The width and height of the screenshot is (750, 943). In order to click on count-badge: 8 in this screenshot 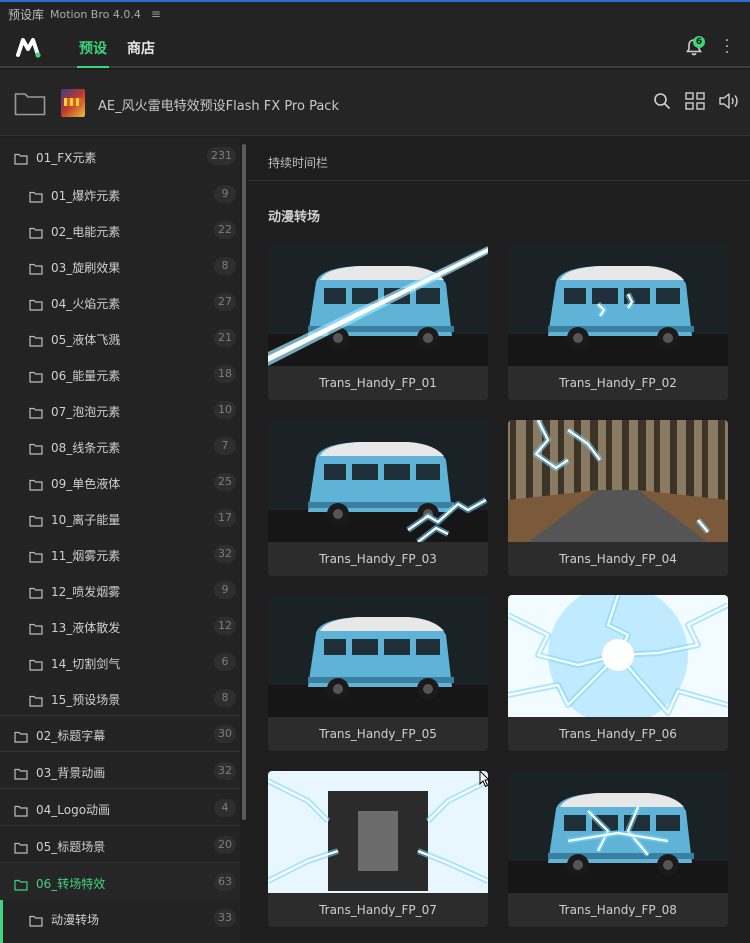, I will do `click(225, 266)`.